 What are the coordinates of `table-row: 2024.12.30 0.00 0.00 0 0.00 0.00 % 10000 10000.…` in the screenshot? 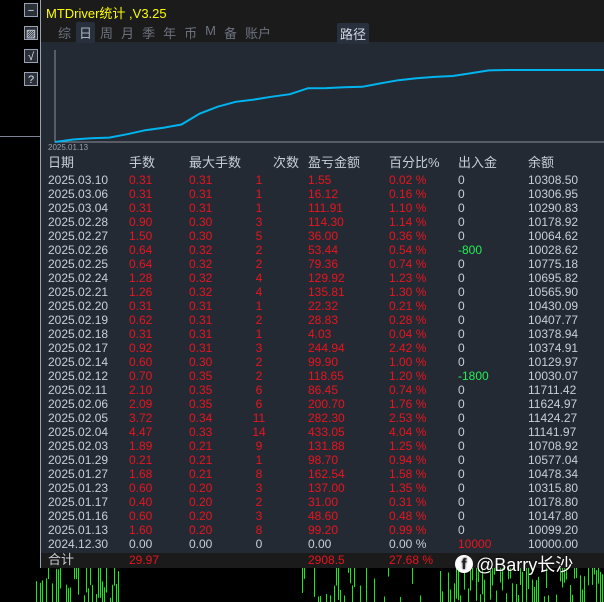 It's located at (322, 544).